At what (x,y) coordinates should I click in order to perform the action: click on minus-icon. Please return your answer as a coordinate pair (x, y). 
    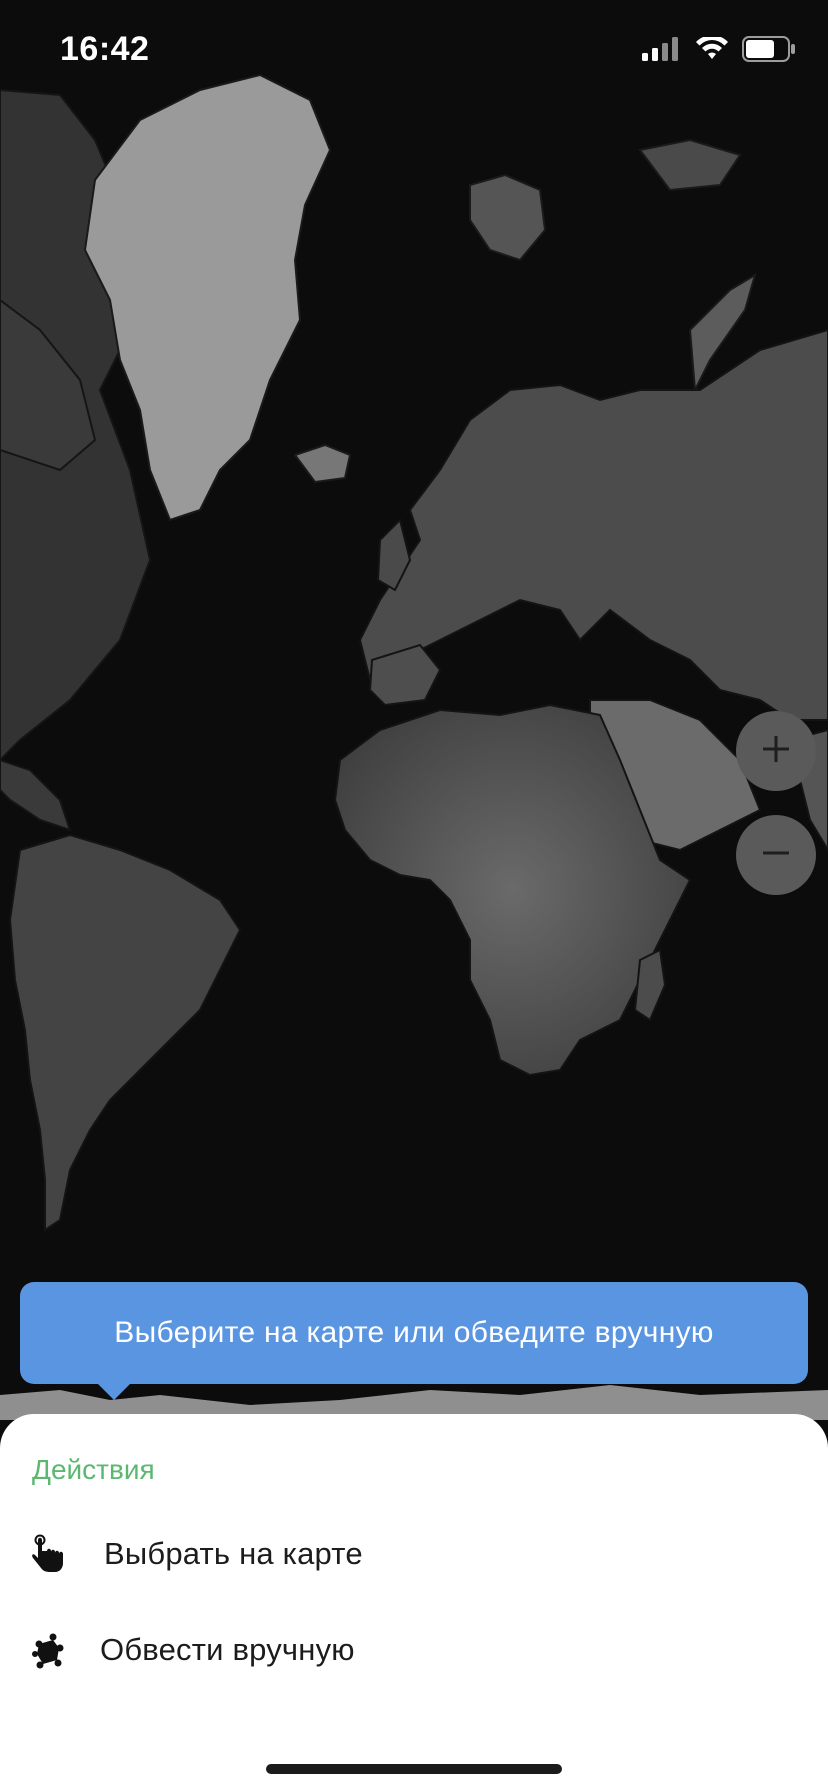
    Looking at the image, I should click on (776, 855).